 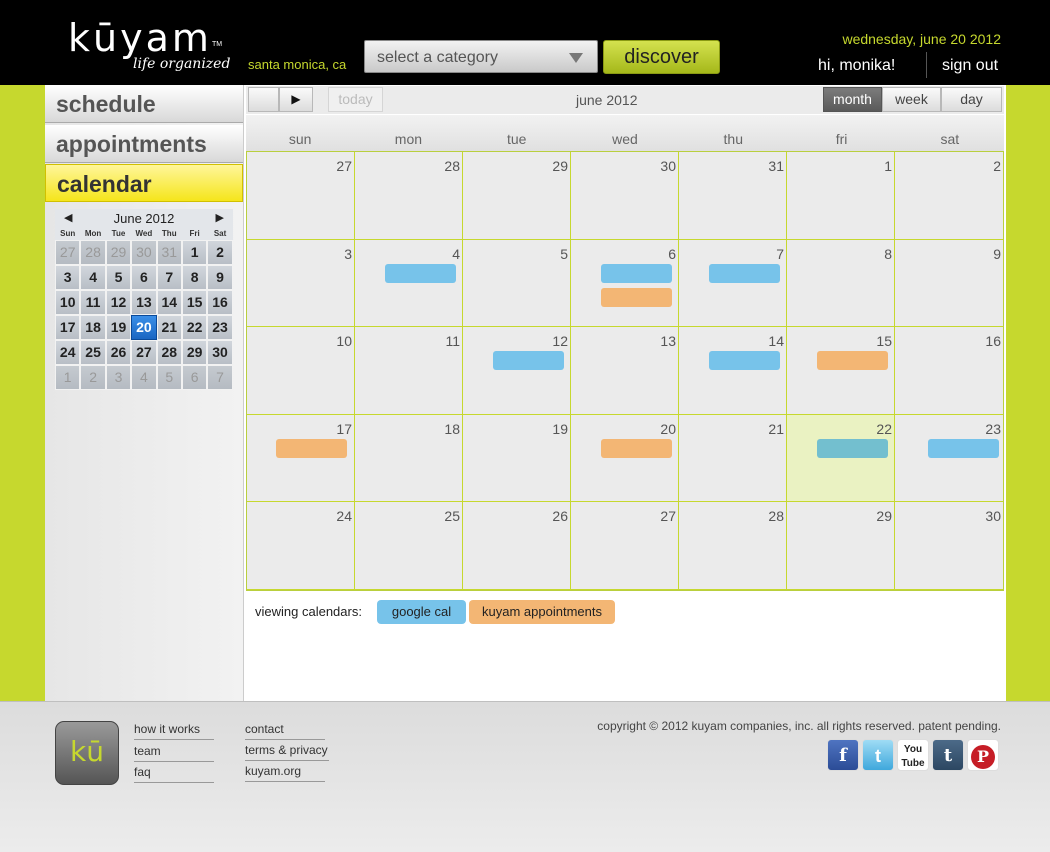 I want to click on footer-link-faq: faq, so click(x=174, y=774).